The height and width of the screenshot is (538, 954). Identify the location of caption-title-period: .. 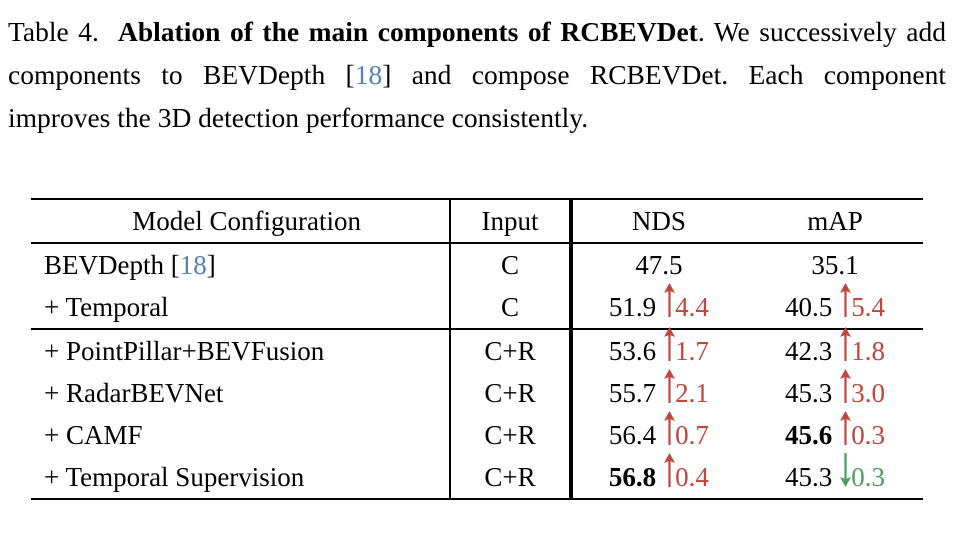
(701, 31).